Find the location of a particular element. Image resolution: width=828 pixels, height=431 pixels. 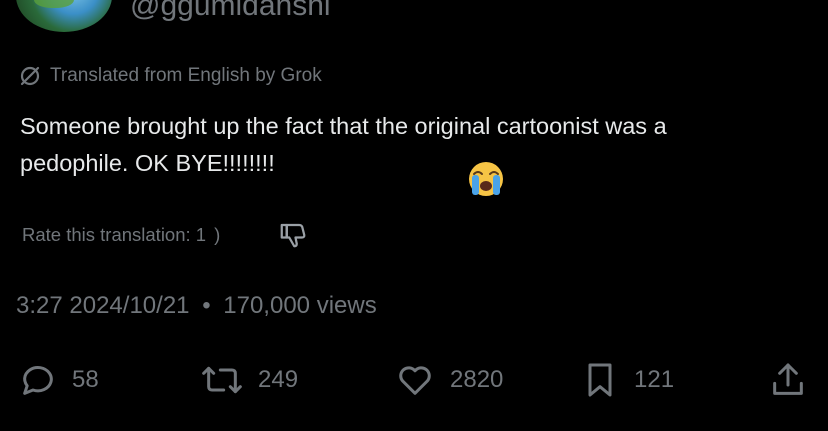

repost-count: 249 is located at coordinates (278, 379).